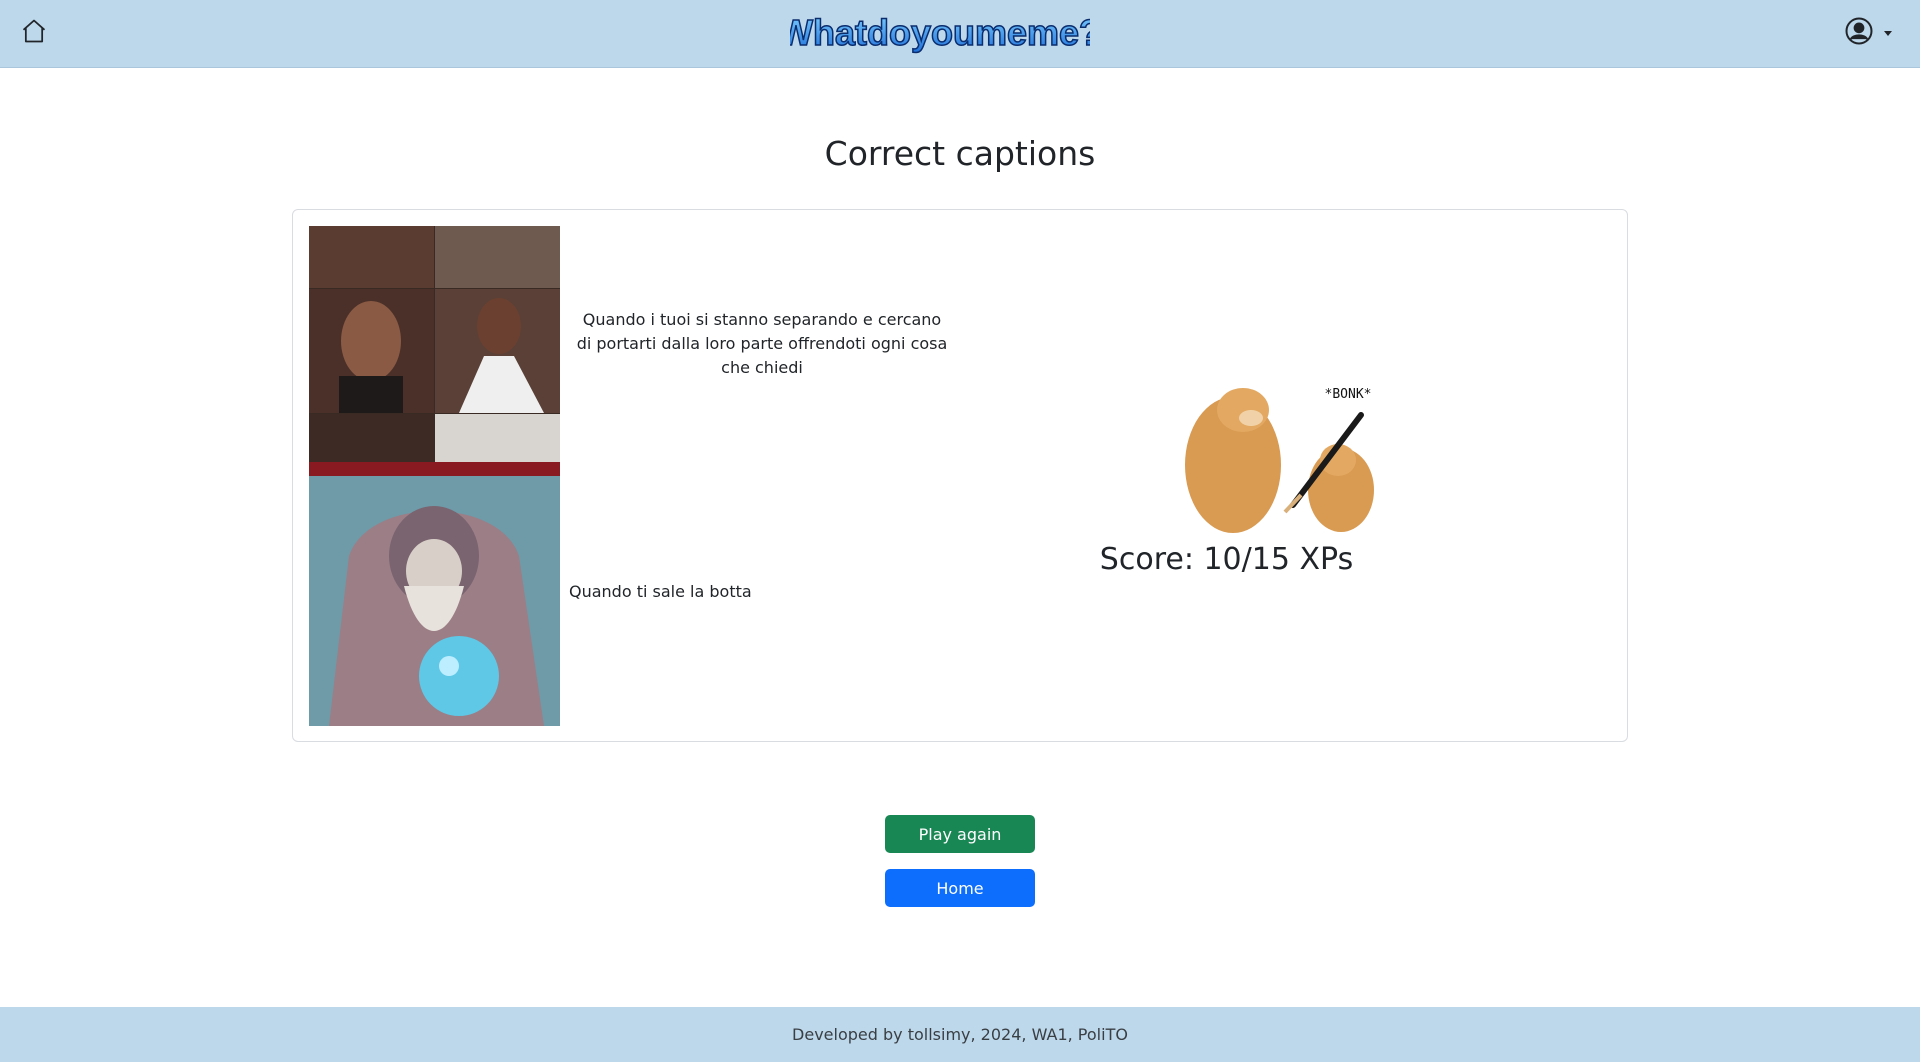 This screenshot has height=1062, width=1920. I want to click on home-icon, so click(34, 33).